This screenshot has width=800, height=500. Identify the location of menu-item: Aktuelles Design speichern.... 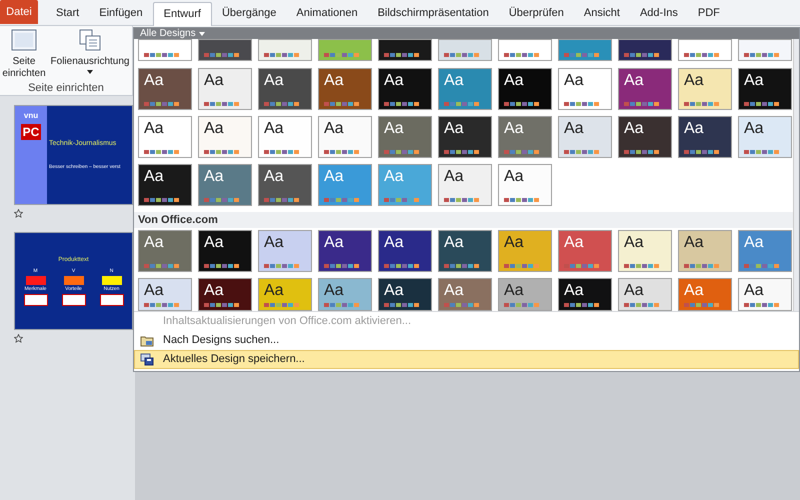
(466, 359).